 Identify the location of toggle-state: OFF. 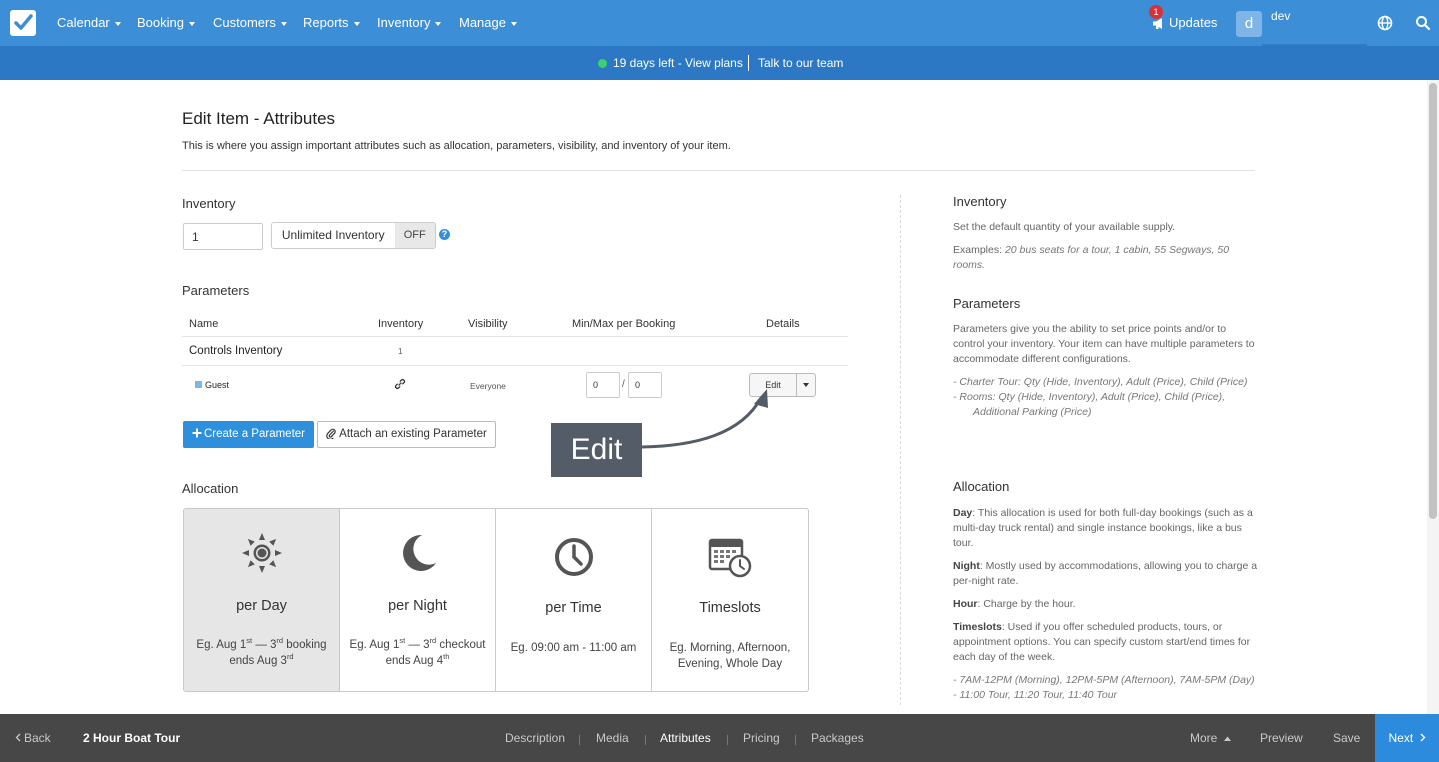
(414, 235).